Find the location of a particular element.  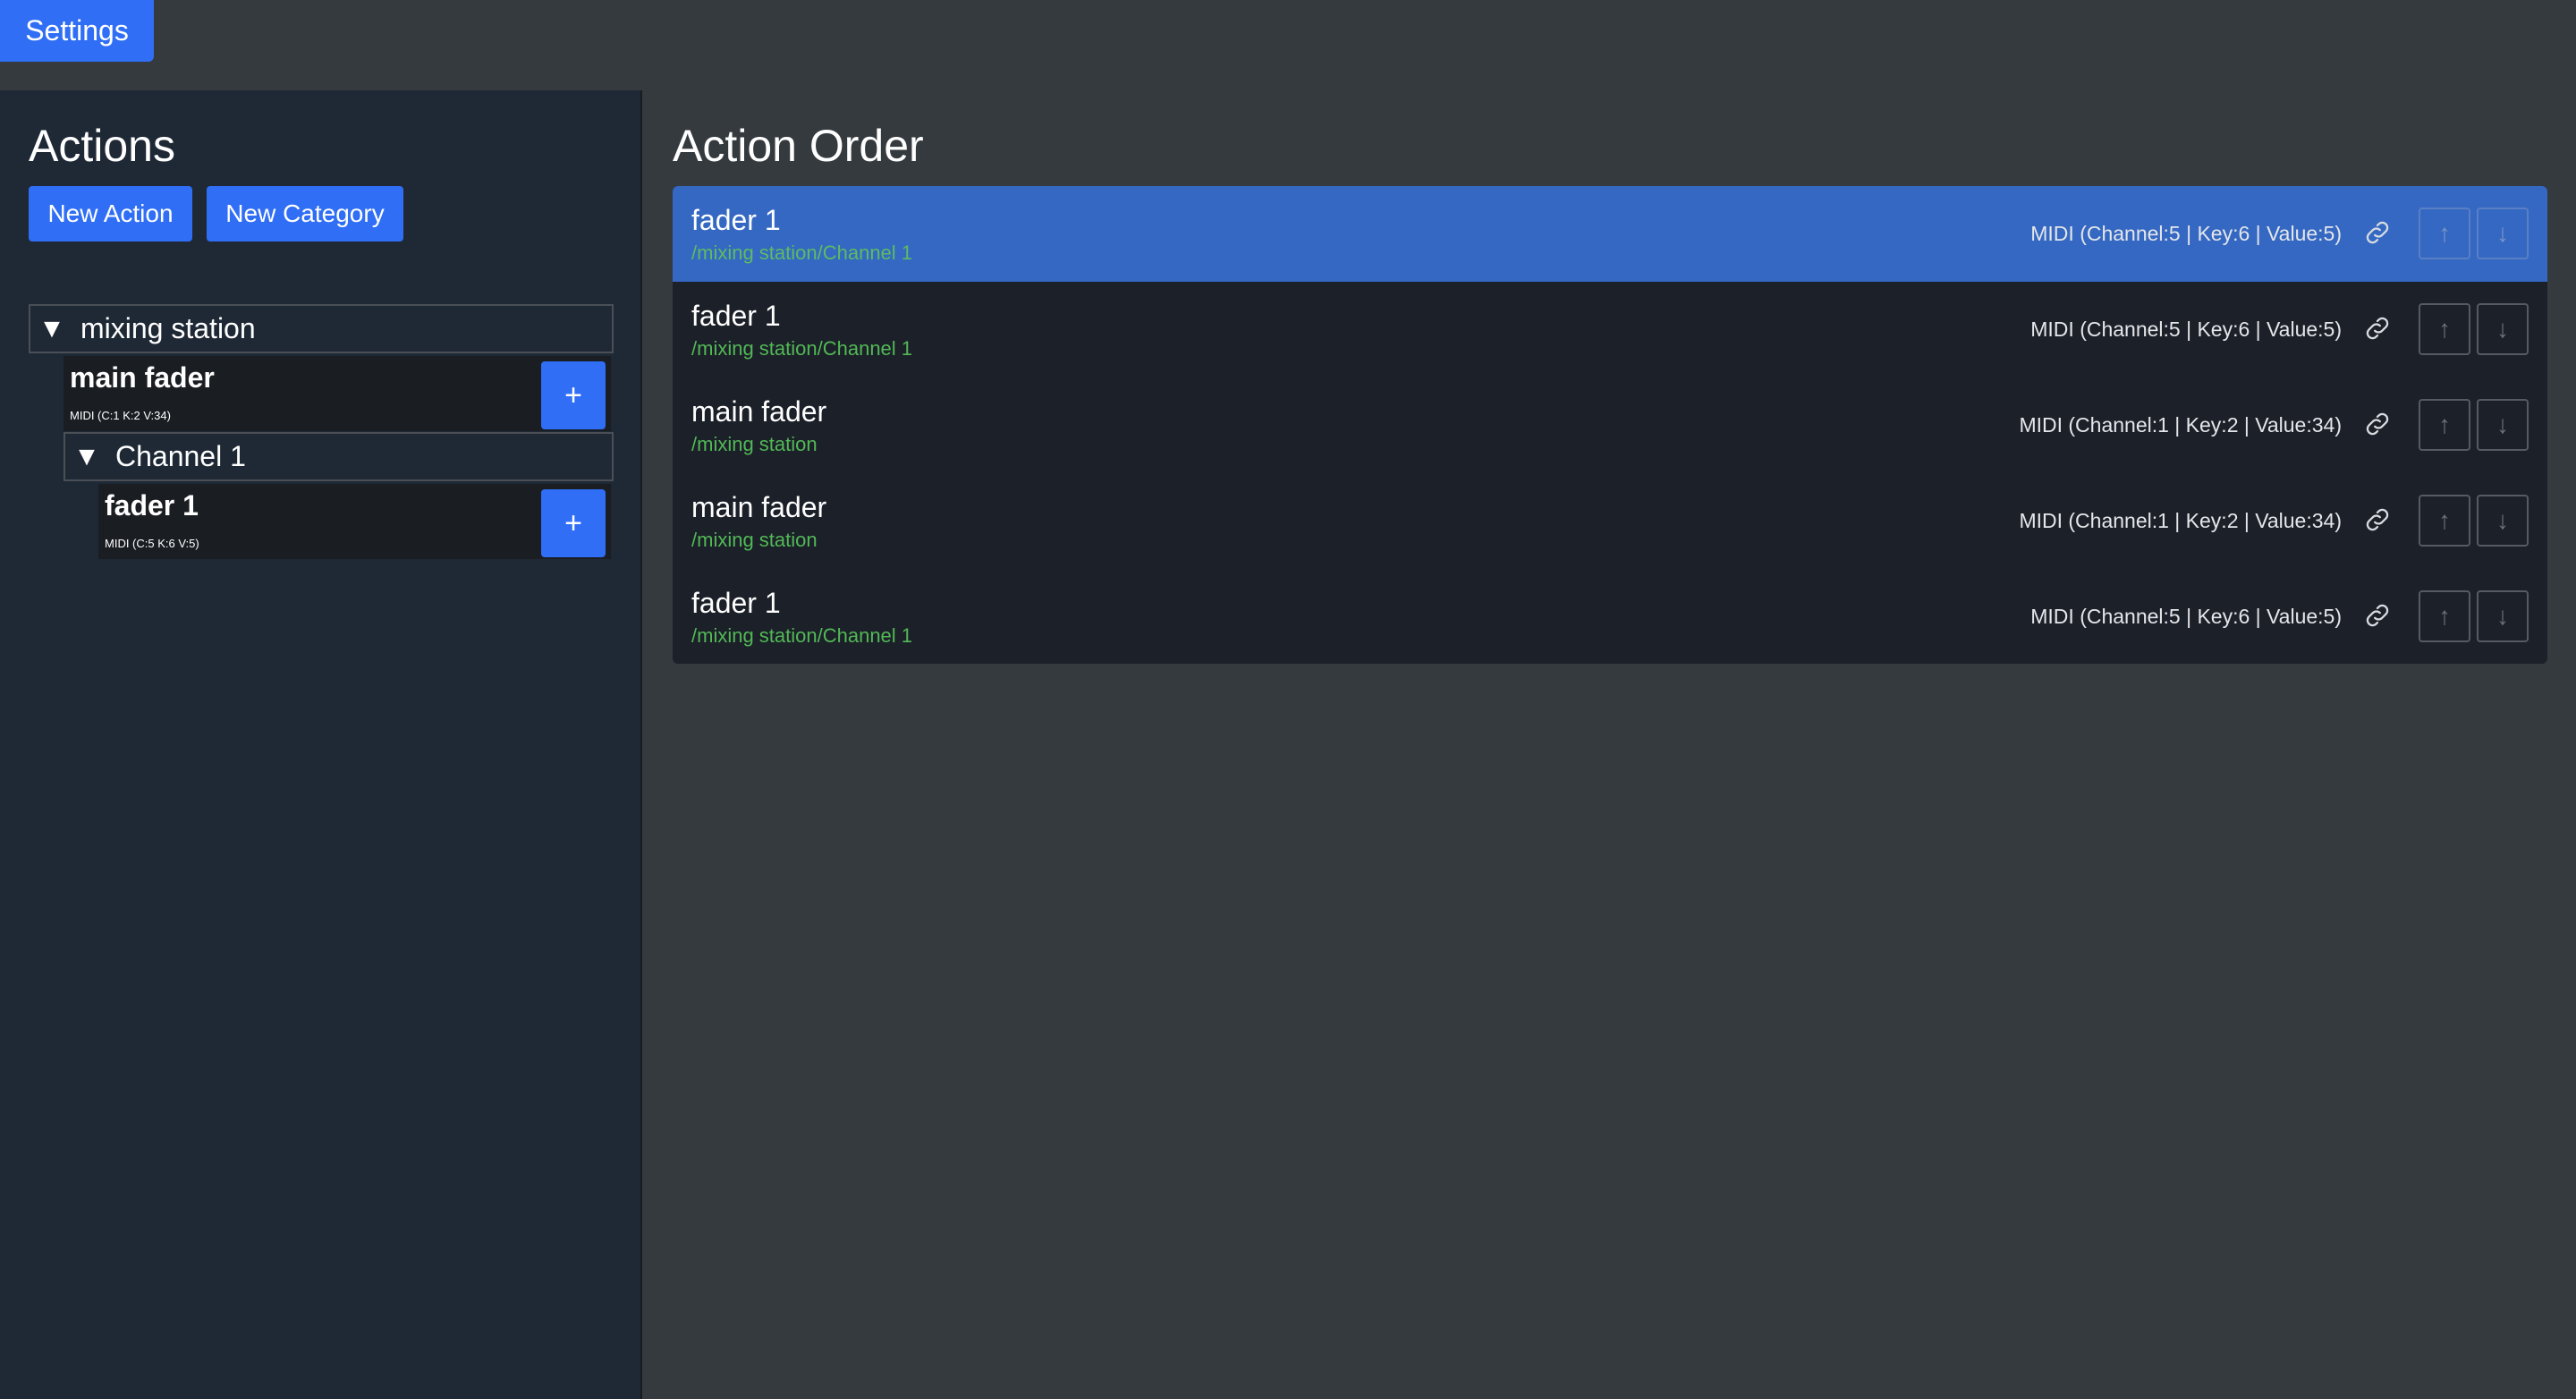

action-item-fader-1: fader 1 MIDI (C:5 K:6 V:5) + is located at coordinates (354, 521).